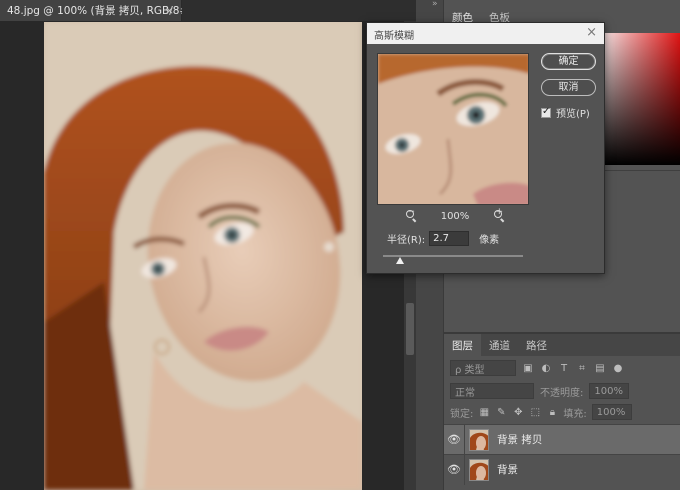  What do you see at coordinates (406, 240) in the screenshot?
I see `radius-label: 半径(R):` at bounding box center [406, 240].